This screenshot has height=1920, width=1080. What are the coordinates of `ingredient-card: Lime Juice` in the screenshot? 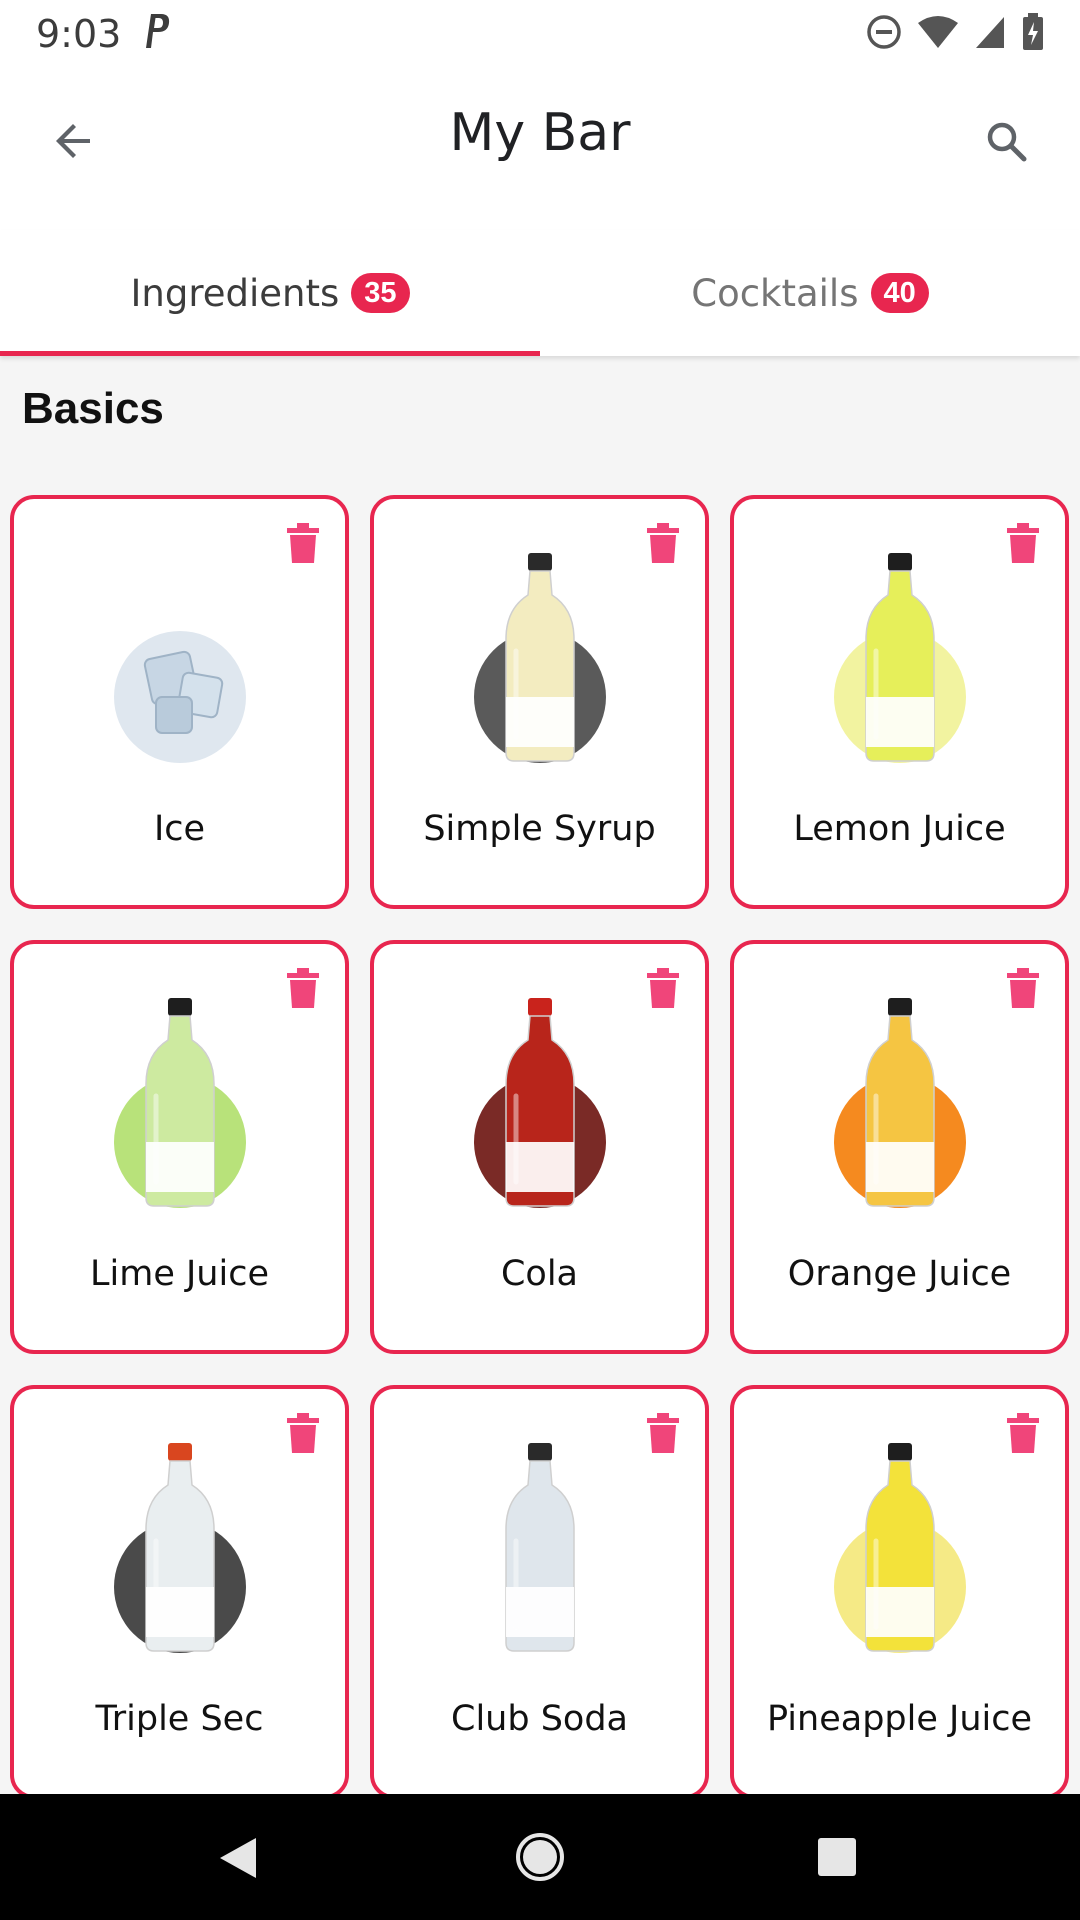 It's located at (179, 1147).